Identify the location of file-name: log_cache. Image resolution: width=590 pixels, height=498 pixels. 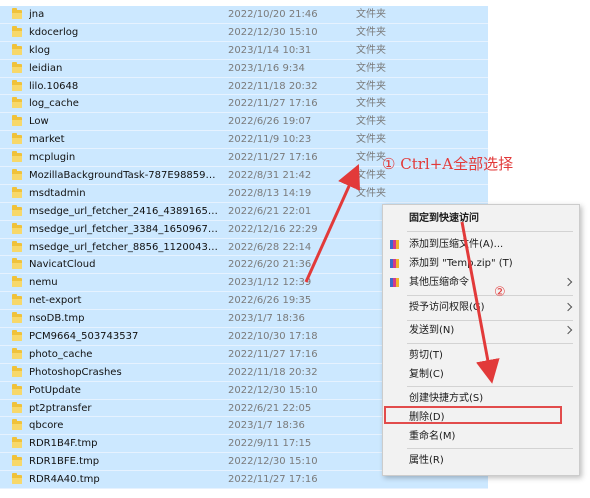
(54, 104).